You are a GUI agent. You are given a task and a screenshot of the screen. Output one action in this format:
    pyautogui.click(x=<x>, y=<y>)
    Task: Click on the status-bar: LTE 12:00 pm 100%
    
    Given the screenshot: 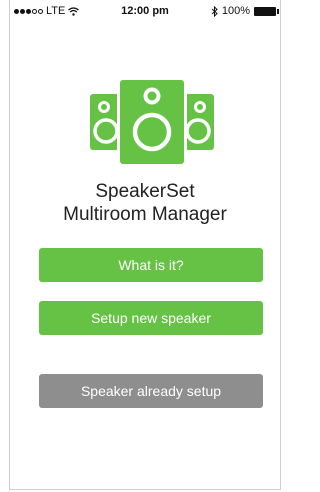 What is the action you would take?
    pyautogui.click(x=145, y=11)
    